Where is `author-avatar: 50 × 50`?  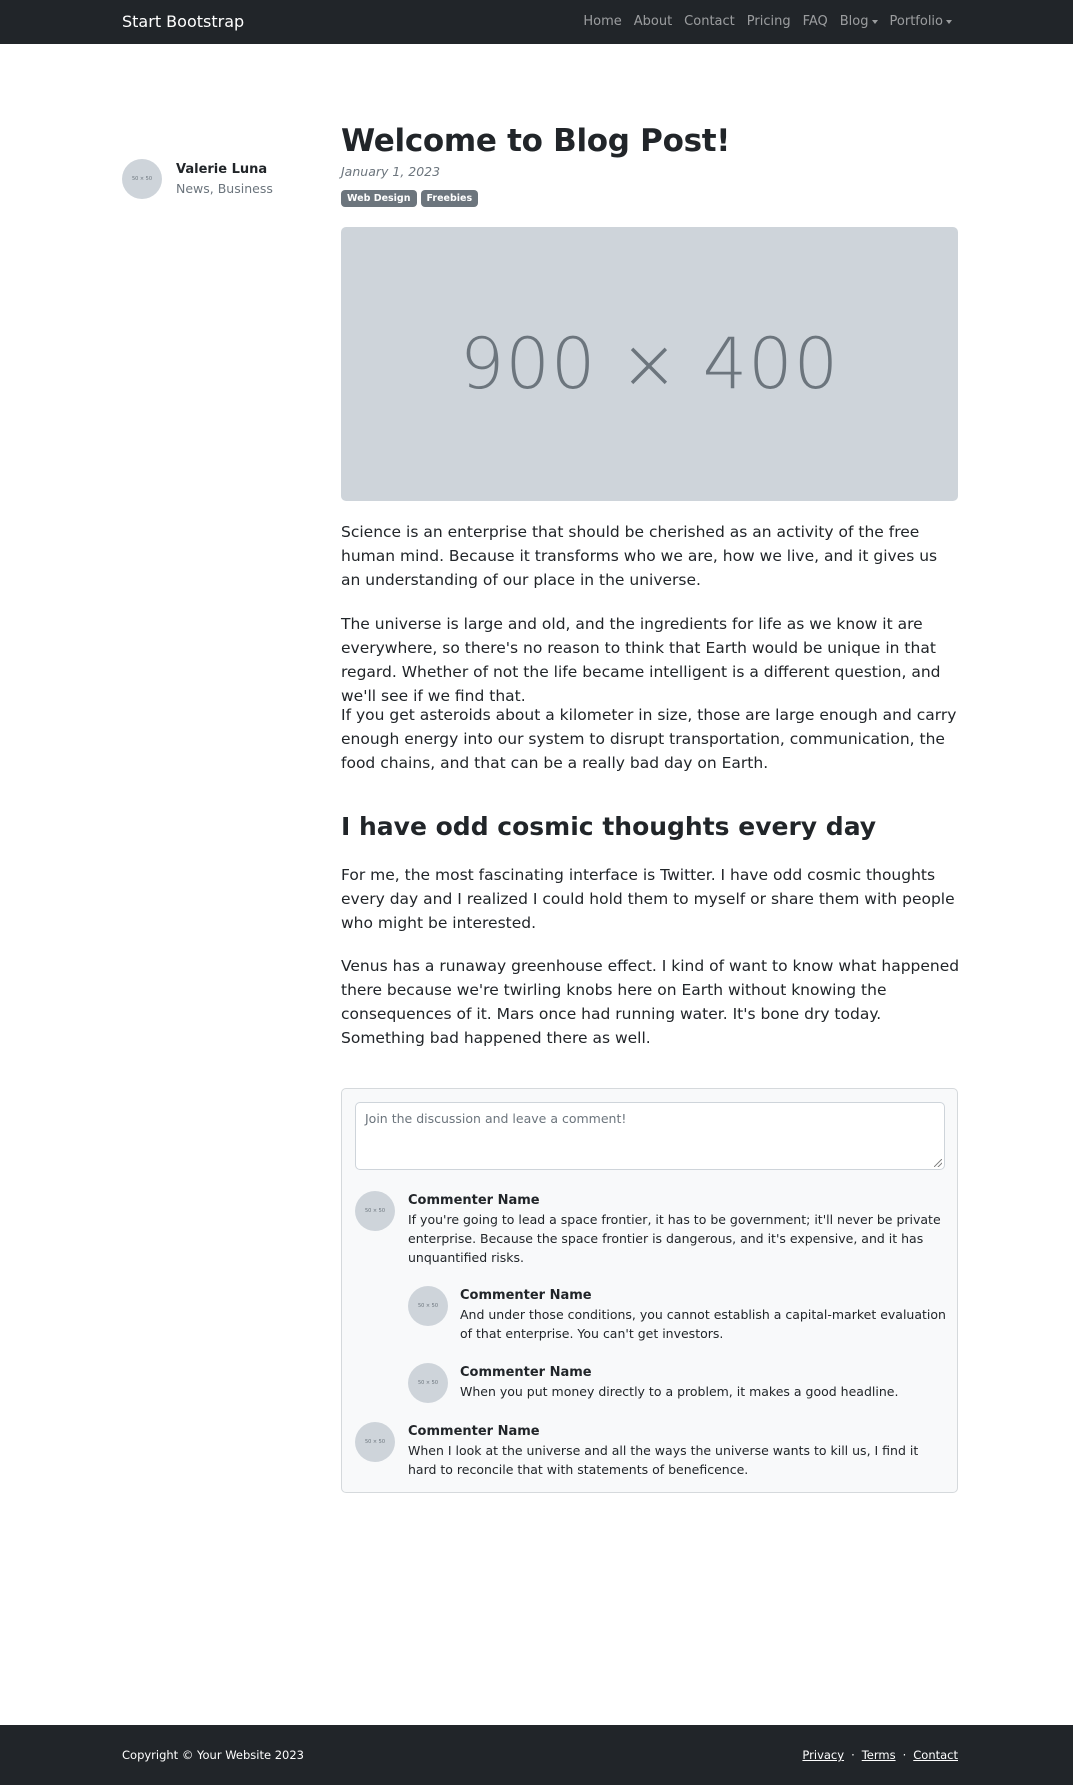
author-avatar: 50 × 50 is located at coordinates (142, 179).